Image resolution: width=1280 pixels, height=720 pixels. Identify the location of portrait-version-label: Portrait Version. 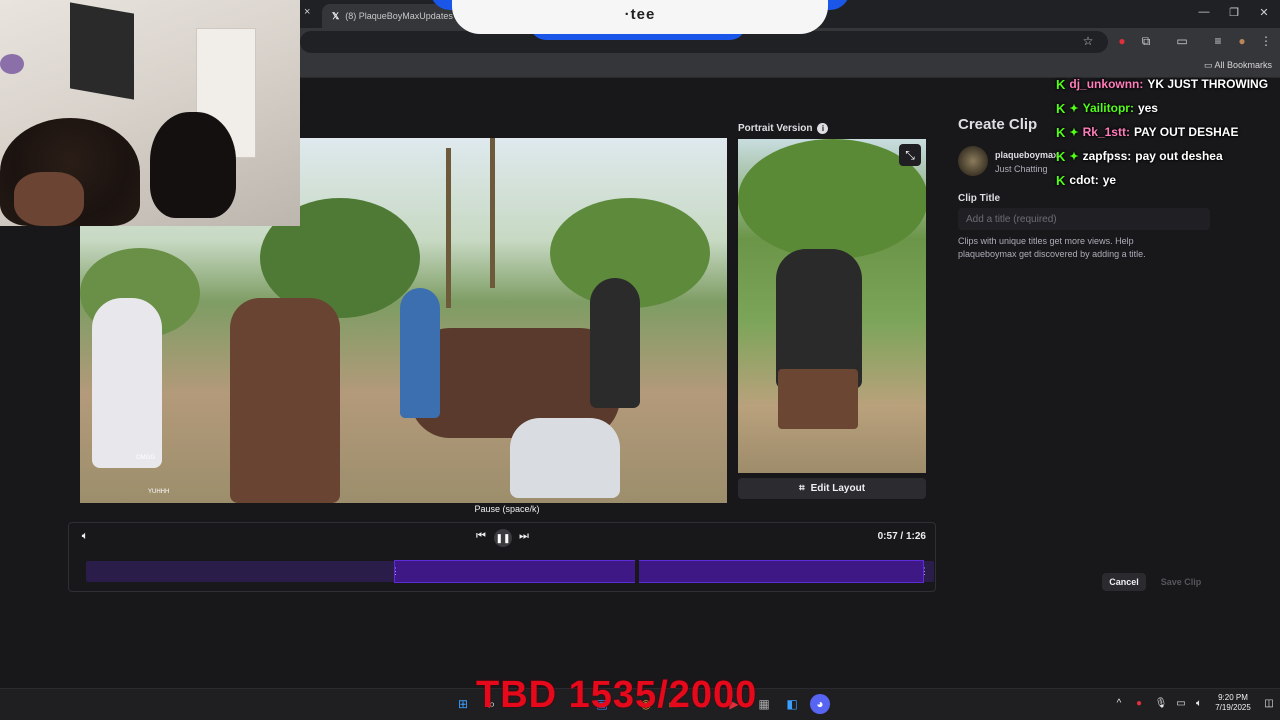
(775, 128).